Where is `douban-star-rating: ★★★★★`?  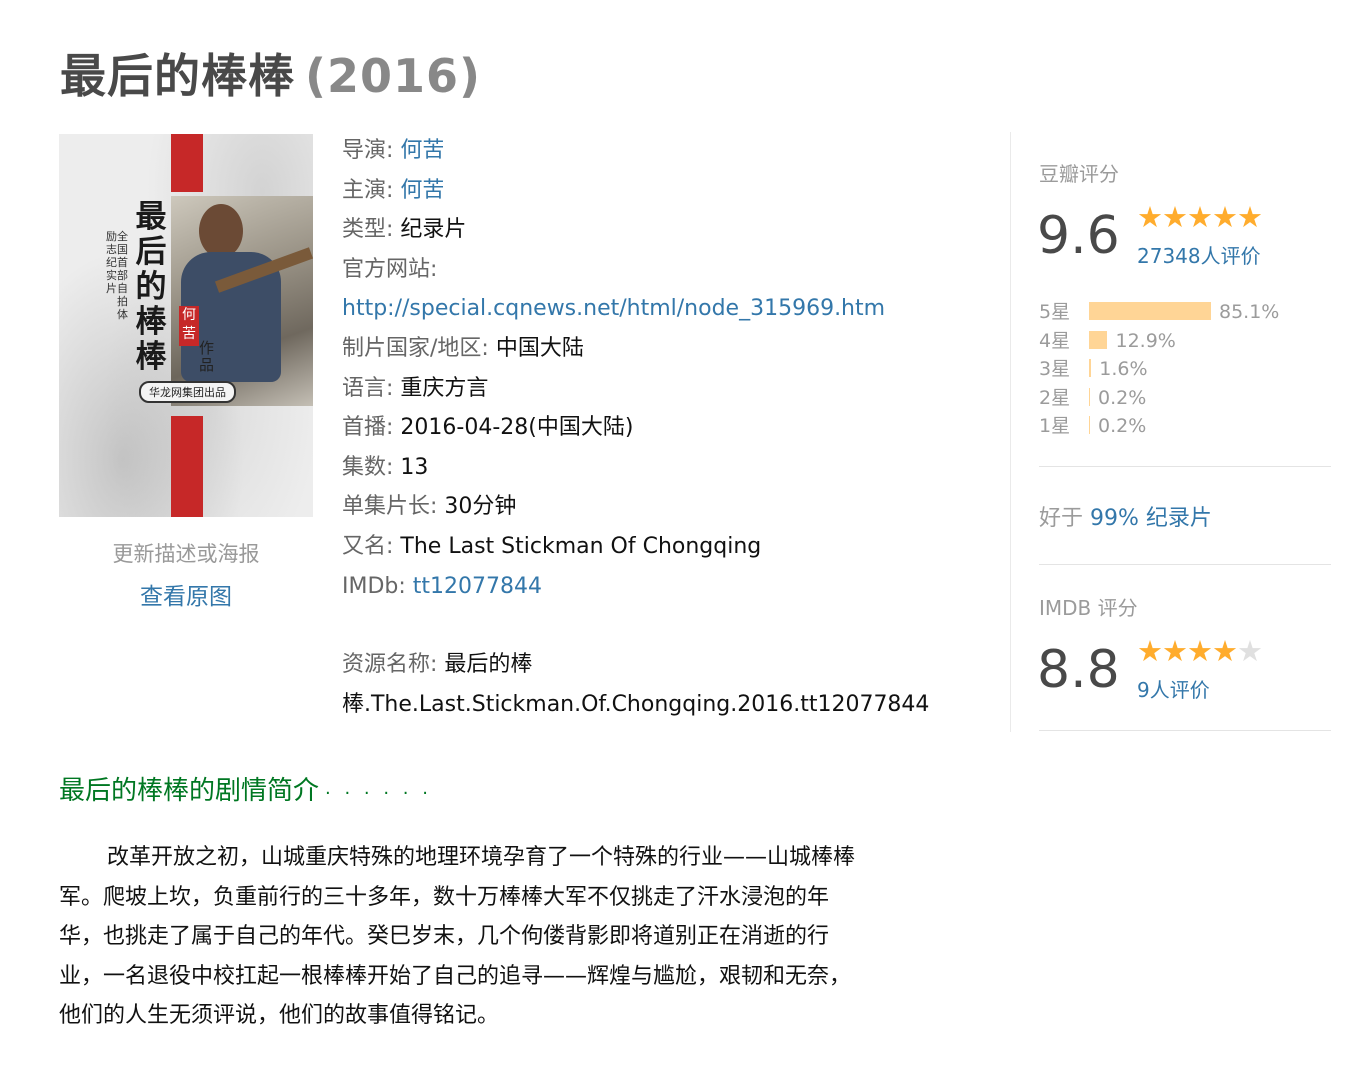 douban-star-rating: ★★★★★ is located at coordinates (1200, 217).